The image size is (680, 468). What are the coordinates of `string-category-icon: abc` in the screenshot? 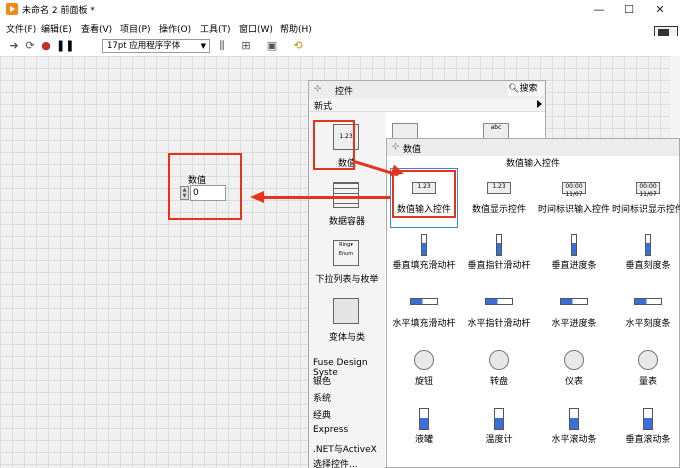 It's located at (496, 131).